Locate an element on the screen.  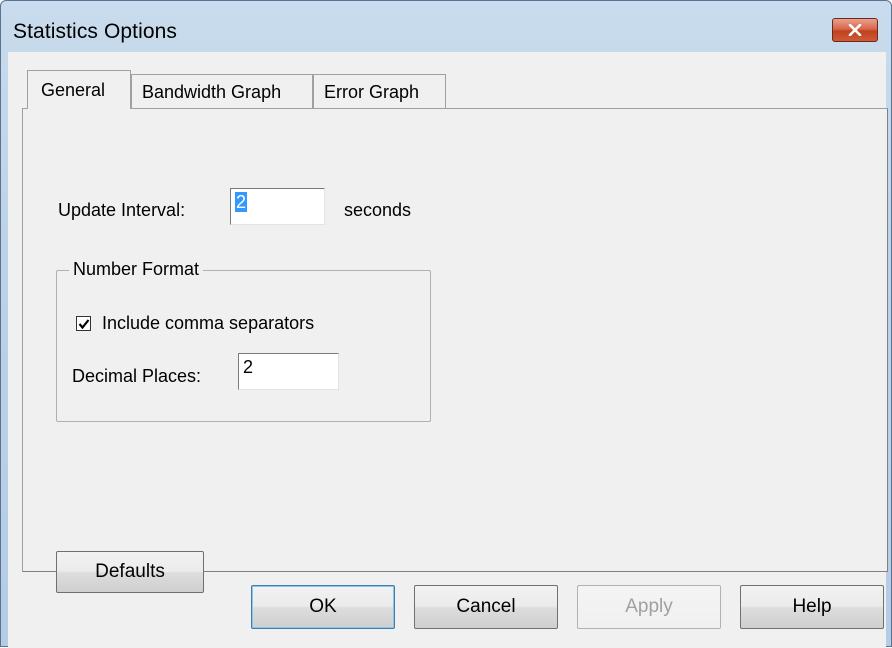
defaults-button-label: Defaults is located at coordinates (130, 571).